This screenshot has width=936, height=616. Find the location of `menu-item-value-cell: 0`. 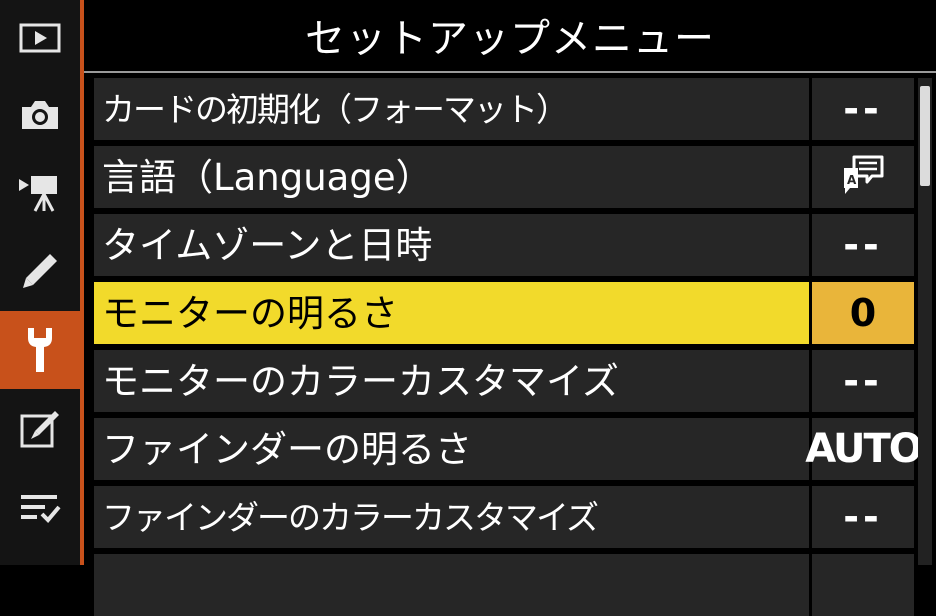

menu-item-value-cell: 0 is located at coordinates (863, 313).